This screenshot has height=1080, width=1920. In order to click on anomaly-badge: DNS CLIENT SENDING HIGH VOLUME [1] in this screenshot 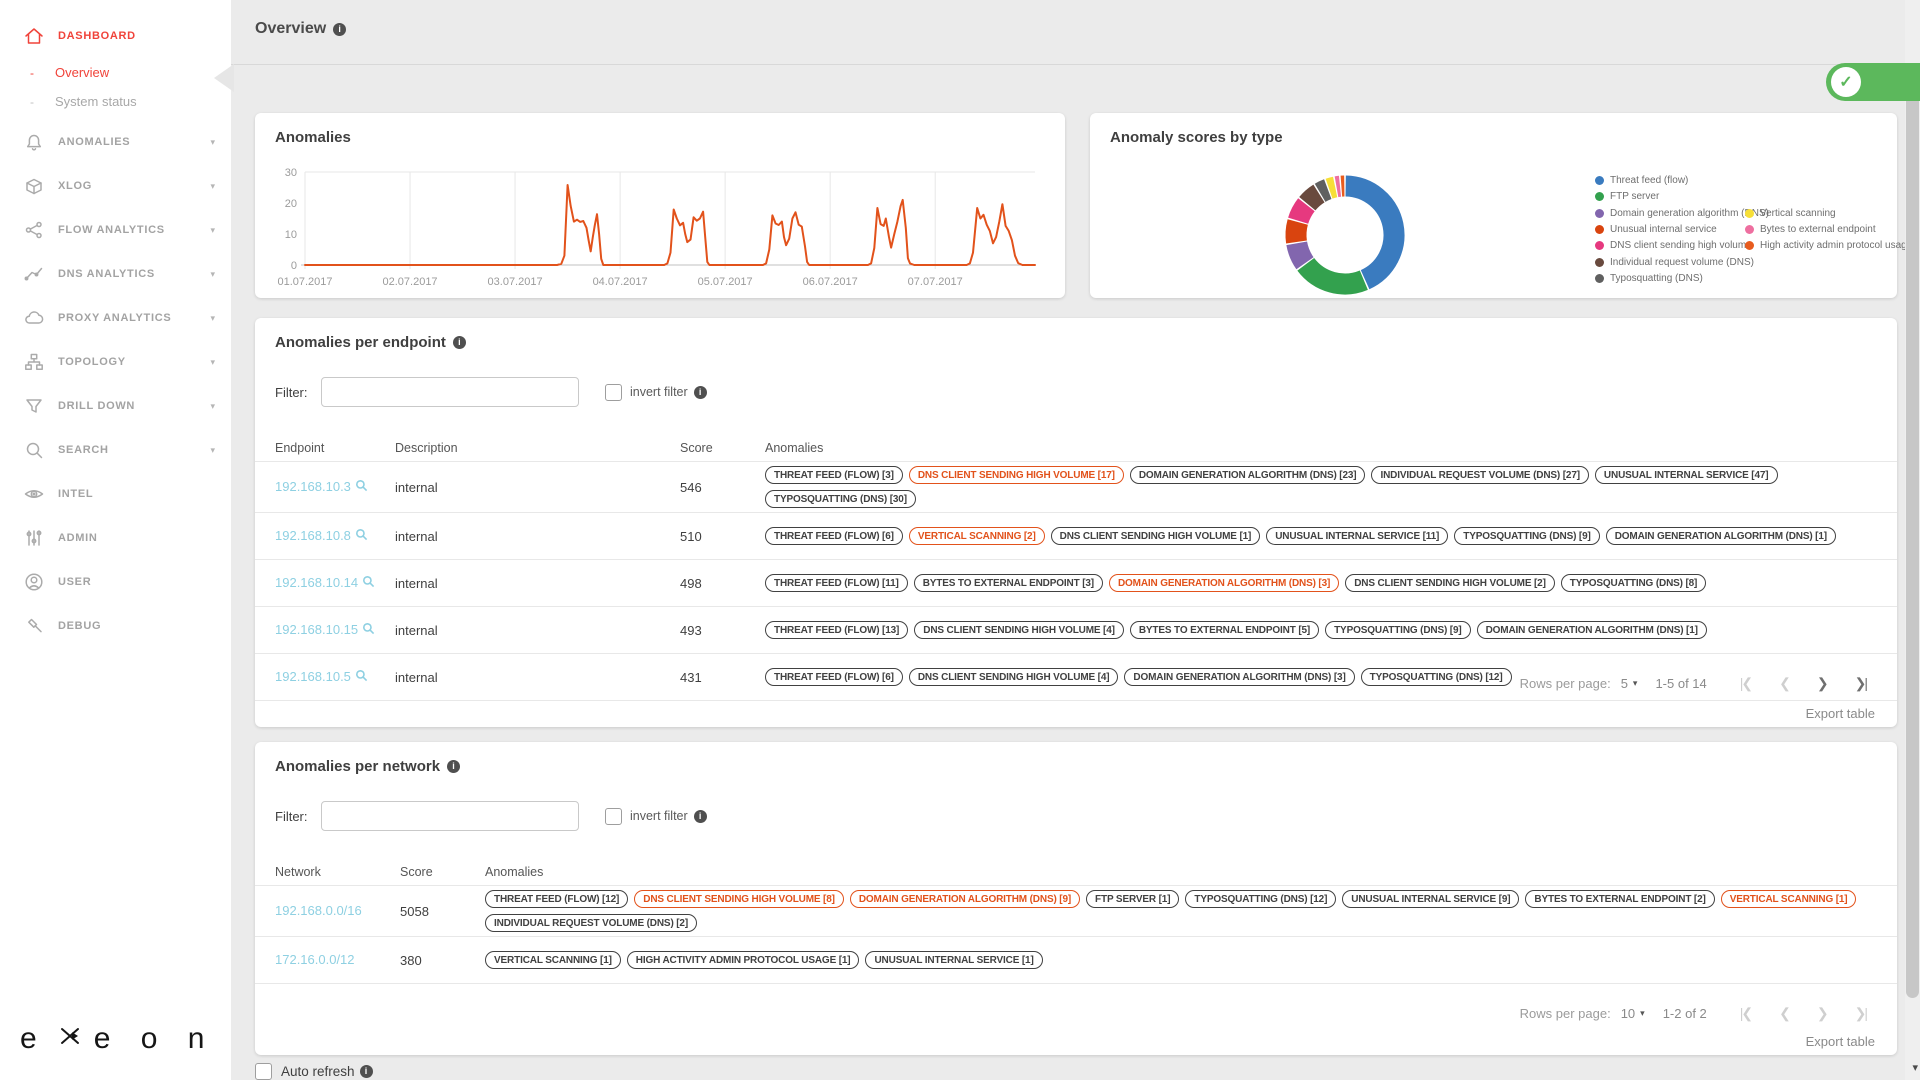, I will do `click(1155, 536)`.